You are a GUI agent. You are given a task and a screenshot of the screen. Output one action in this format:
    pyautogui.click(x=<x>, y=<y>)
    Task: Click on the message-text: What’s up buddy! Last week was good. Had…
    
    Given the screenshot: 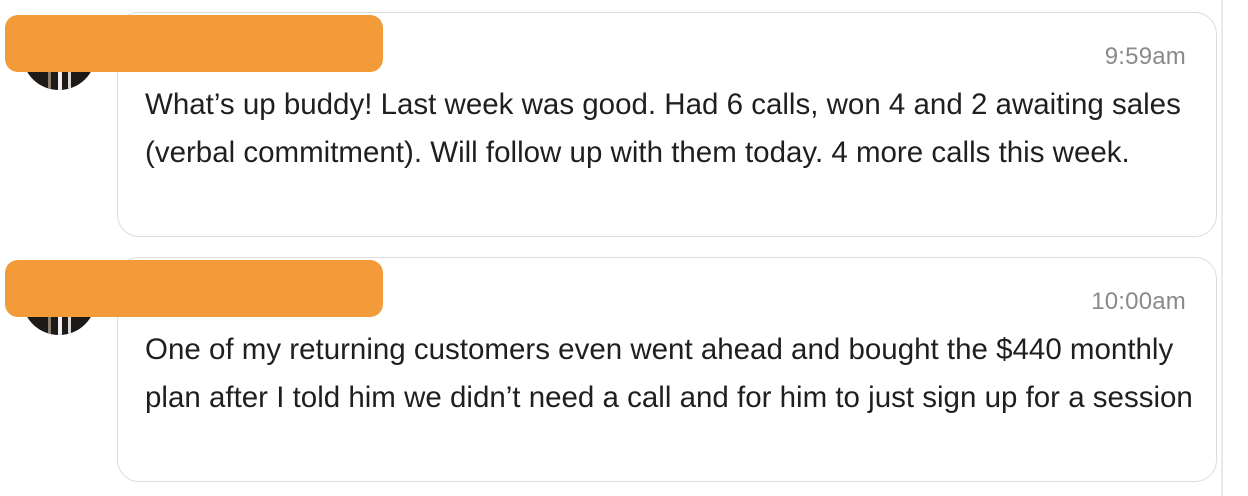 What is the action you would take?
    pyautogui.click(x=663, y=128)
    